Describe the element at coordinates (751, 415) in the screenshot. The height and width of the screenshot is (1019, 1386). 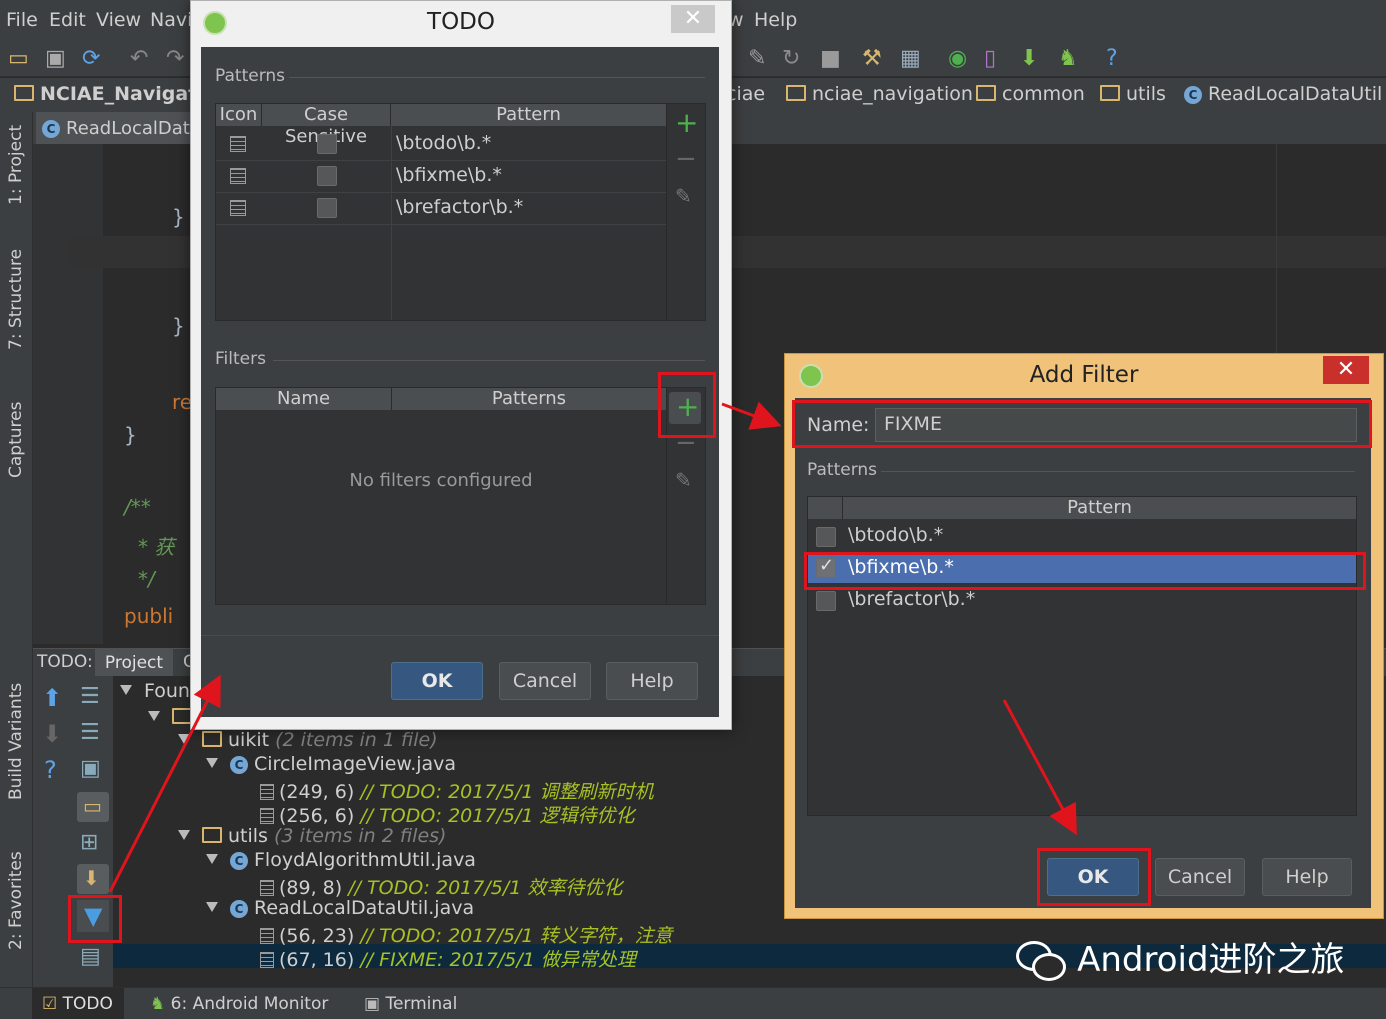
I see `arrow-add-to-dialog` at that location.